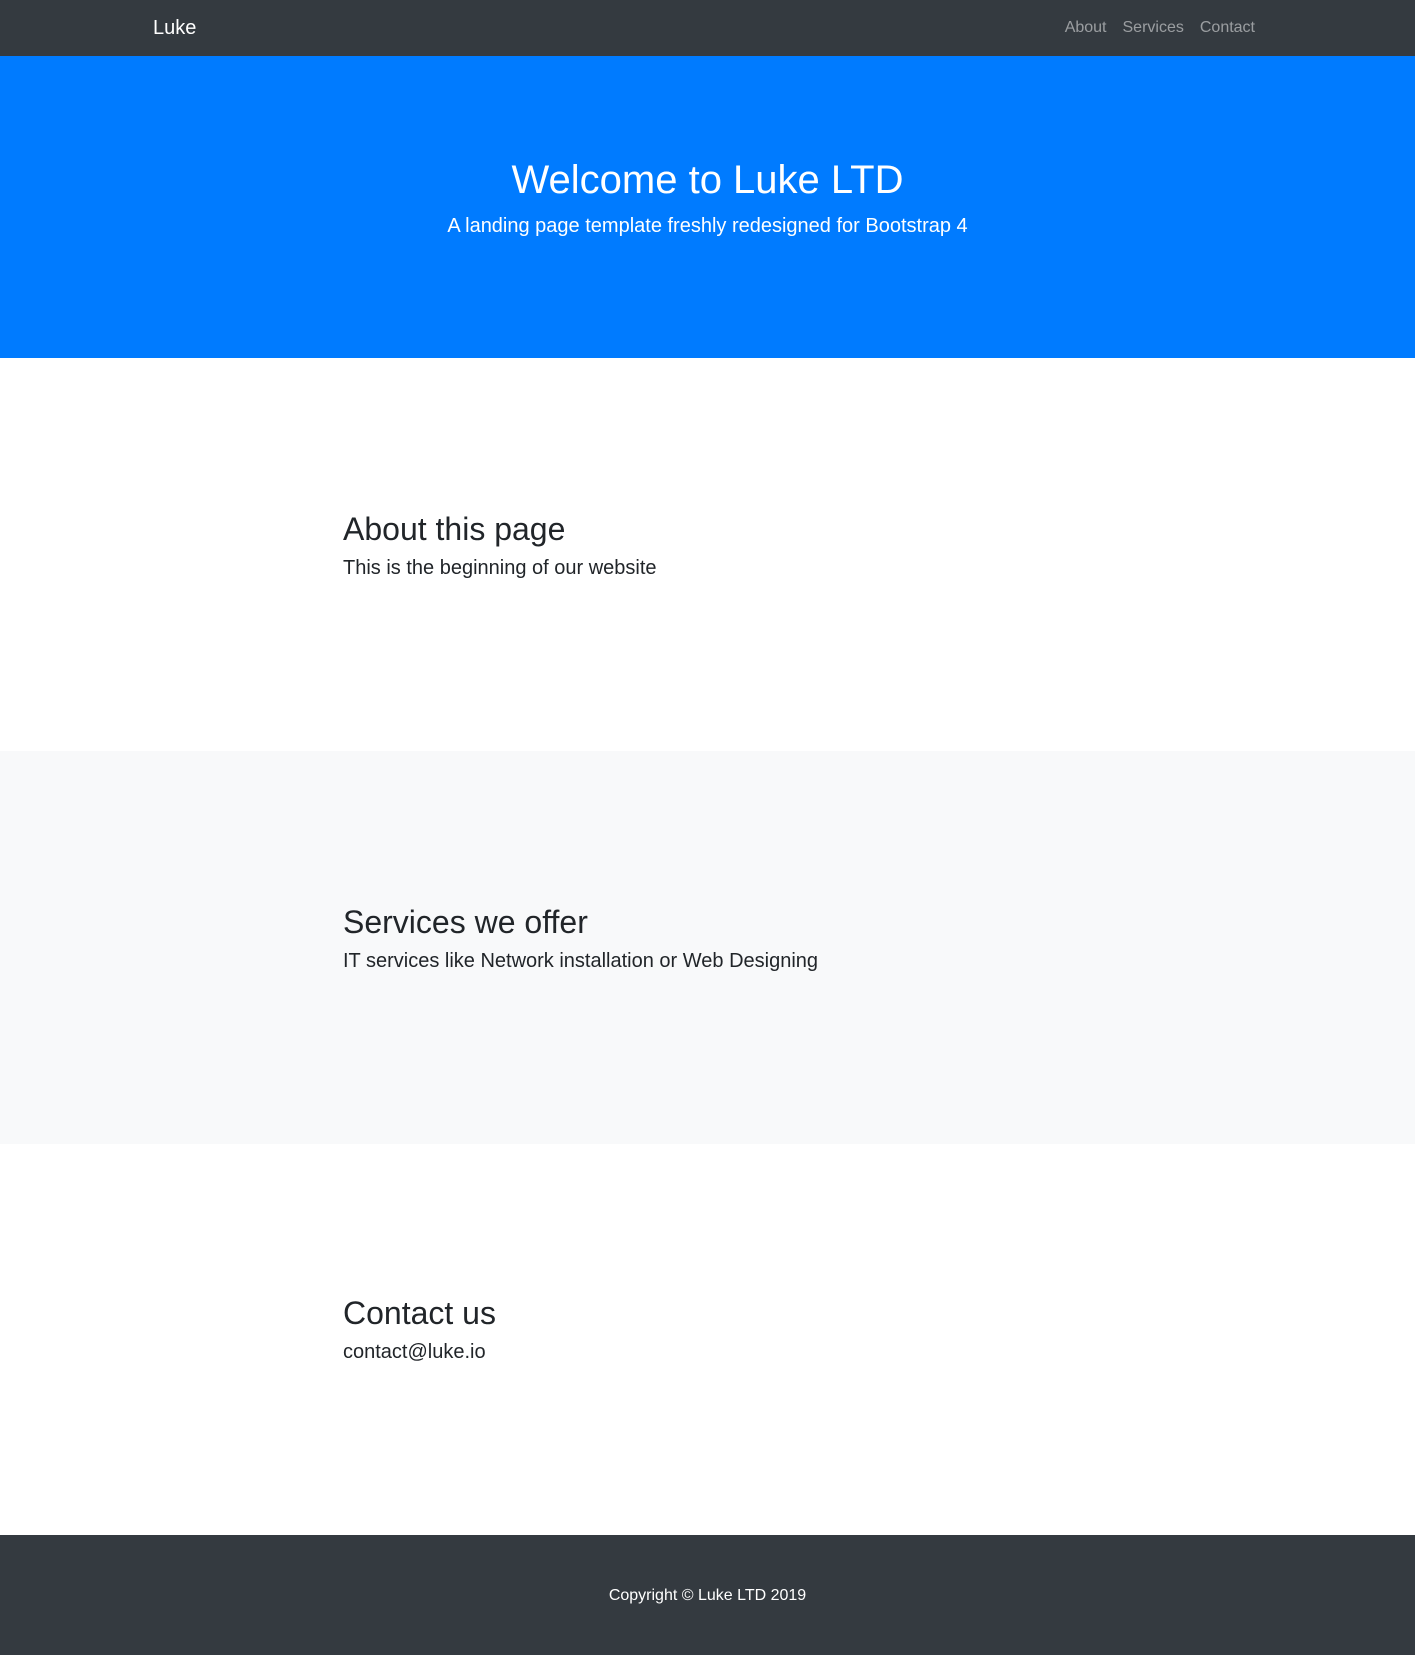  Describe the element at coordinates (174, 28) in the screenshot. I see `brand-link: Luke` at that location.